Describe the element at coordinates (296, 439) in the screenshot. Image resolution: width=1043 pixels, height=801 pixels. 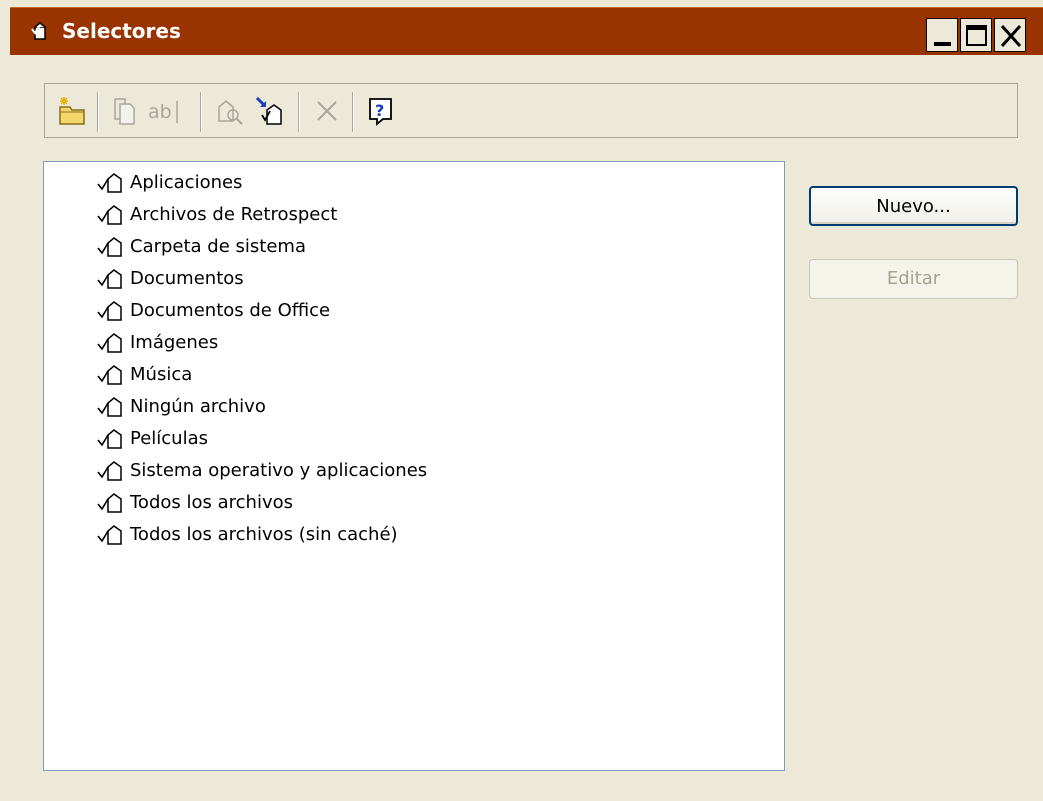
I see `list-item: Películas` at that location.